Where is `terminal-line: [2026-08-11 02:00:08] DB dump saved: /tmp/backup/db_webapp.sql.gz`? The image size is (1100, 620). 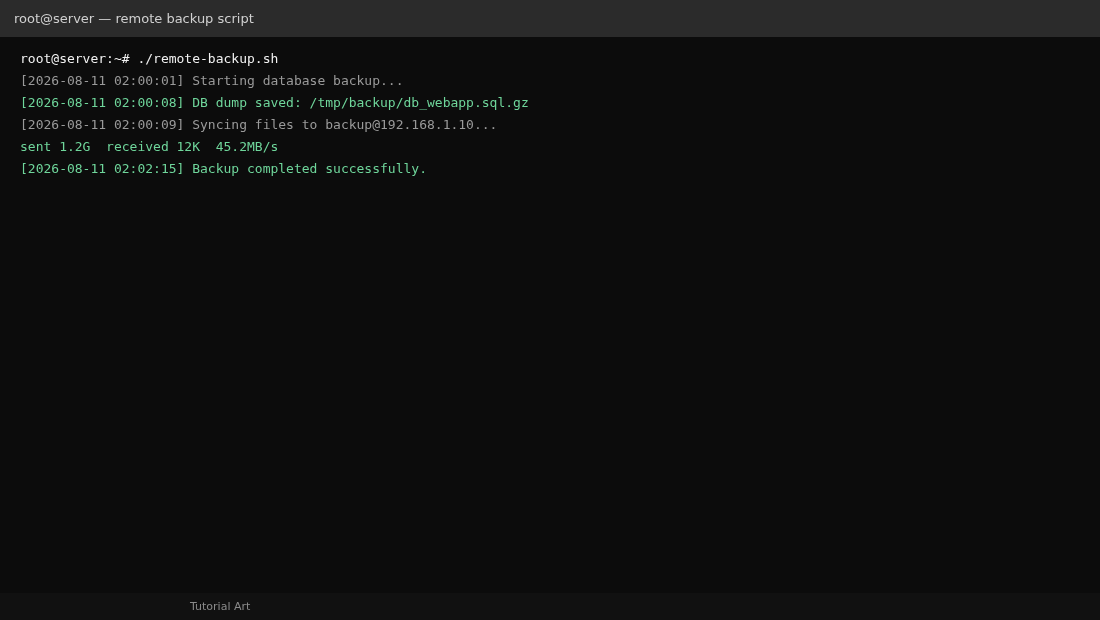 terminal-line: [2026-08-11 02:00:08] DB dump saved: /tmp/backup/db_webapp.sql.gz is located at coordinates (274, 103).